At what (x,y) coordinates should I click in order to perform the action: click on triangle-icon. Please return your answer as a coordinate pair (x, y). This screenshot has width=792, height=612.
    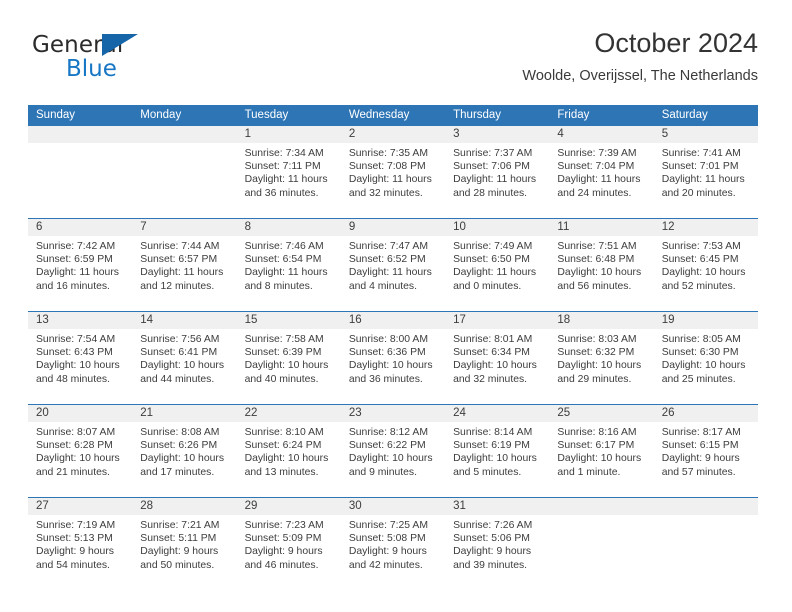
    Looking at the image, I should click on (120, 45).